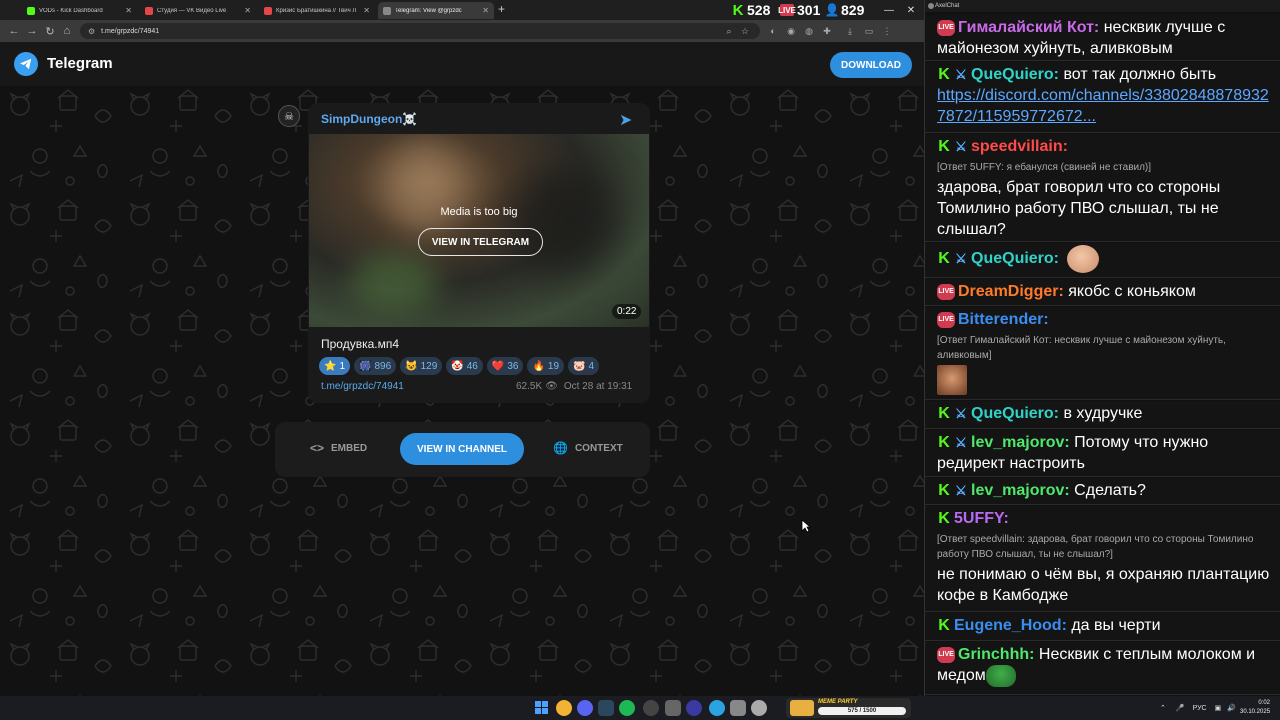  I want to click on channel-avatar: ☠, so click(289, 116).